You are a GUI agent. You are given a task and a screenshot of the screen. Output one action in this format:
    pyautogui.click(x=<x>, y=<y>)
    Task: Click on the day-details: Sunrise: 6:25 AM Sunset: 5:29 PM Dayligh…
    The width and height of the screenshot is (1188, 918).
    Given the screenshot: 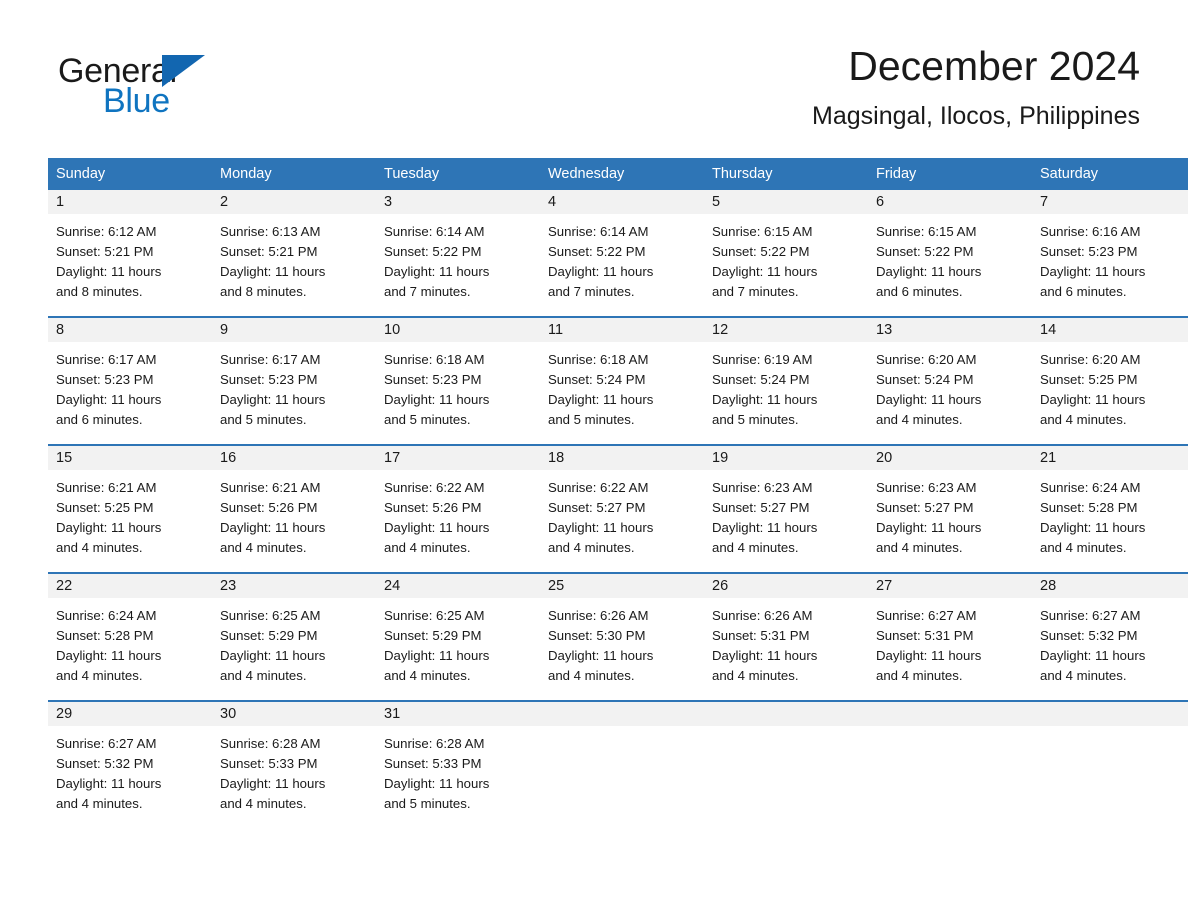 What is the action you would take?
    pyautogui.click(x=294, y=649)
    